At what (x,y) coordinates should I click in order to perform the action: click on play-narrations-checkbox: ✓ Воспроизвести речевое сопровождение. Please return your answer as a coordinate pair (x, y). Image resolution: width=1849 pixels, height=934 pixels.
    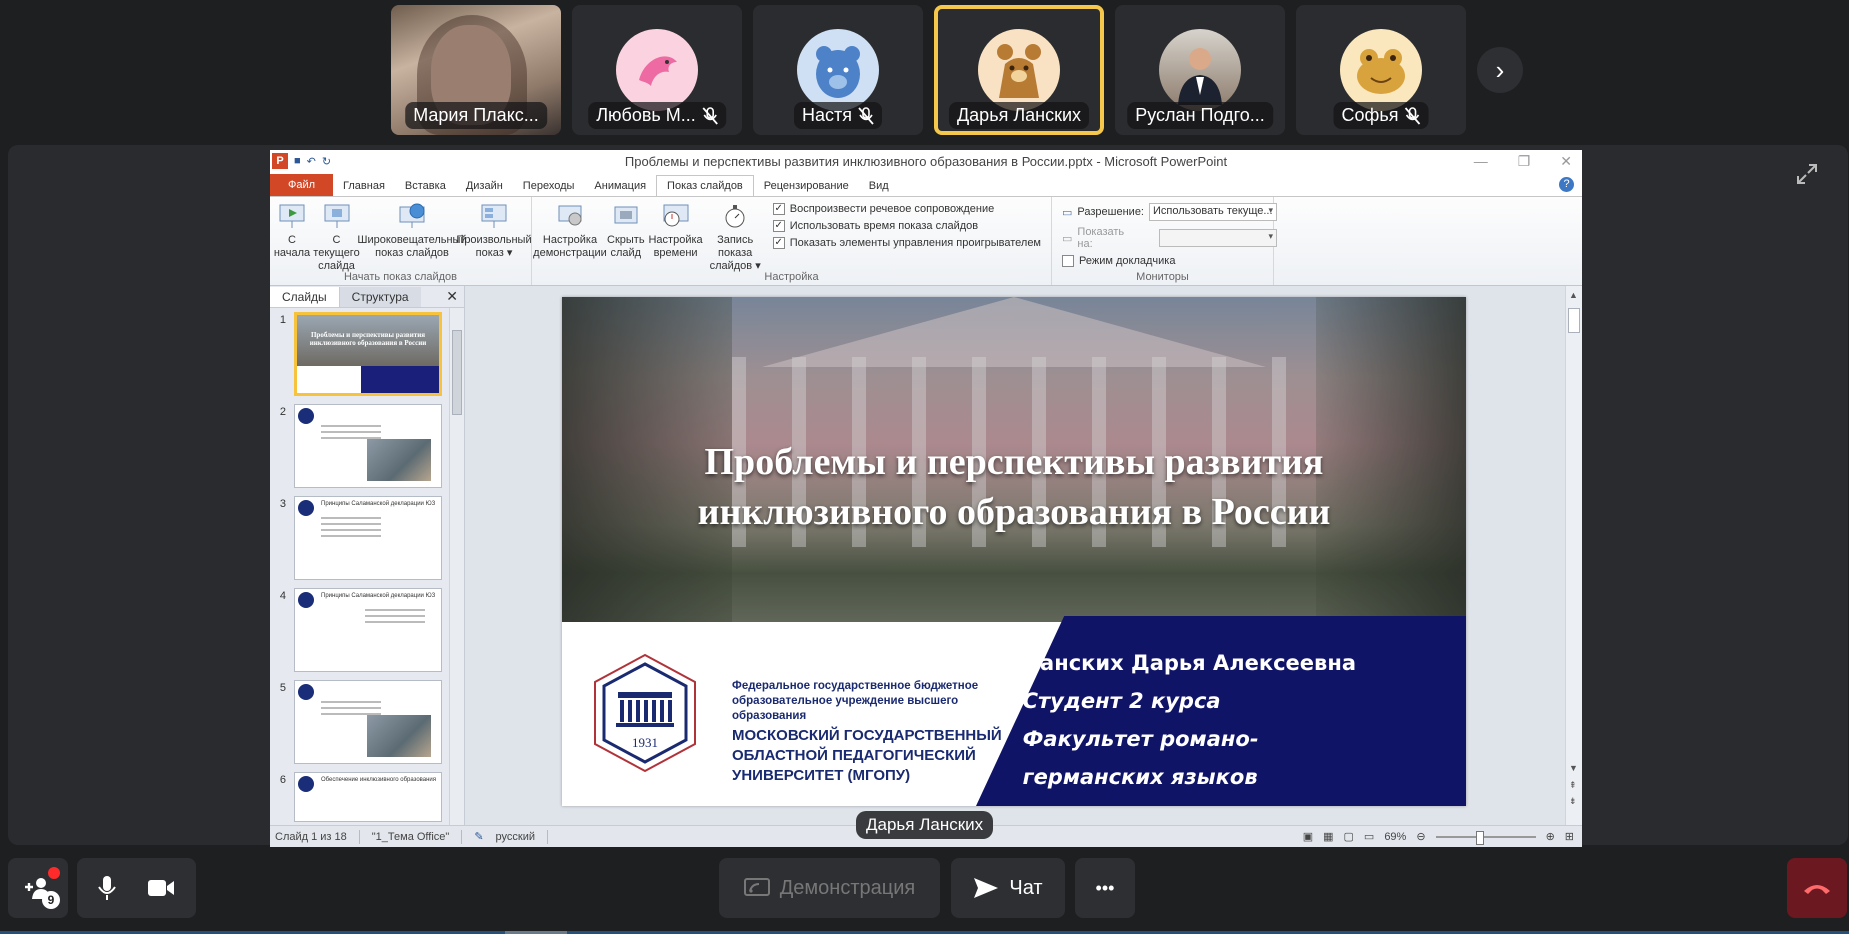
    Looking at the image, I should click on (906, 209).